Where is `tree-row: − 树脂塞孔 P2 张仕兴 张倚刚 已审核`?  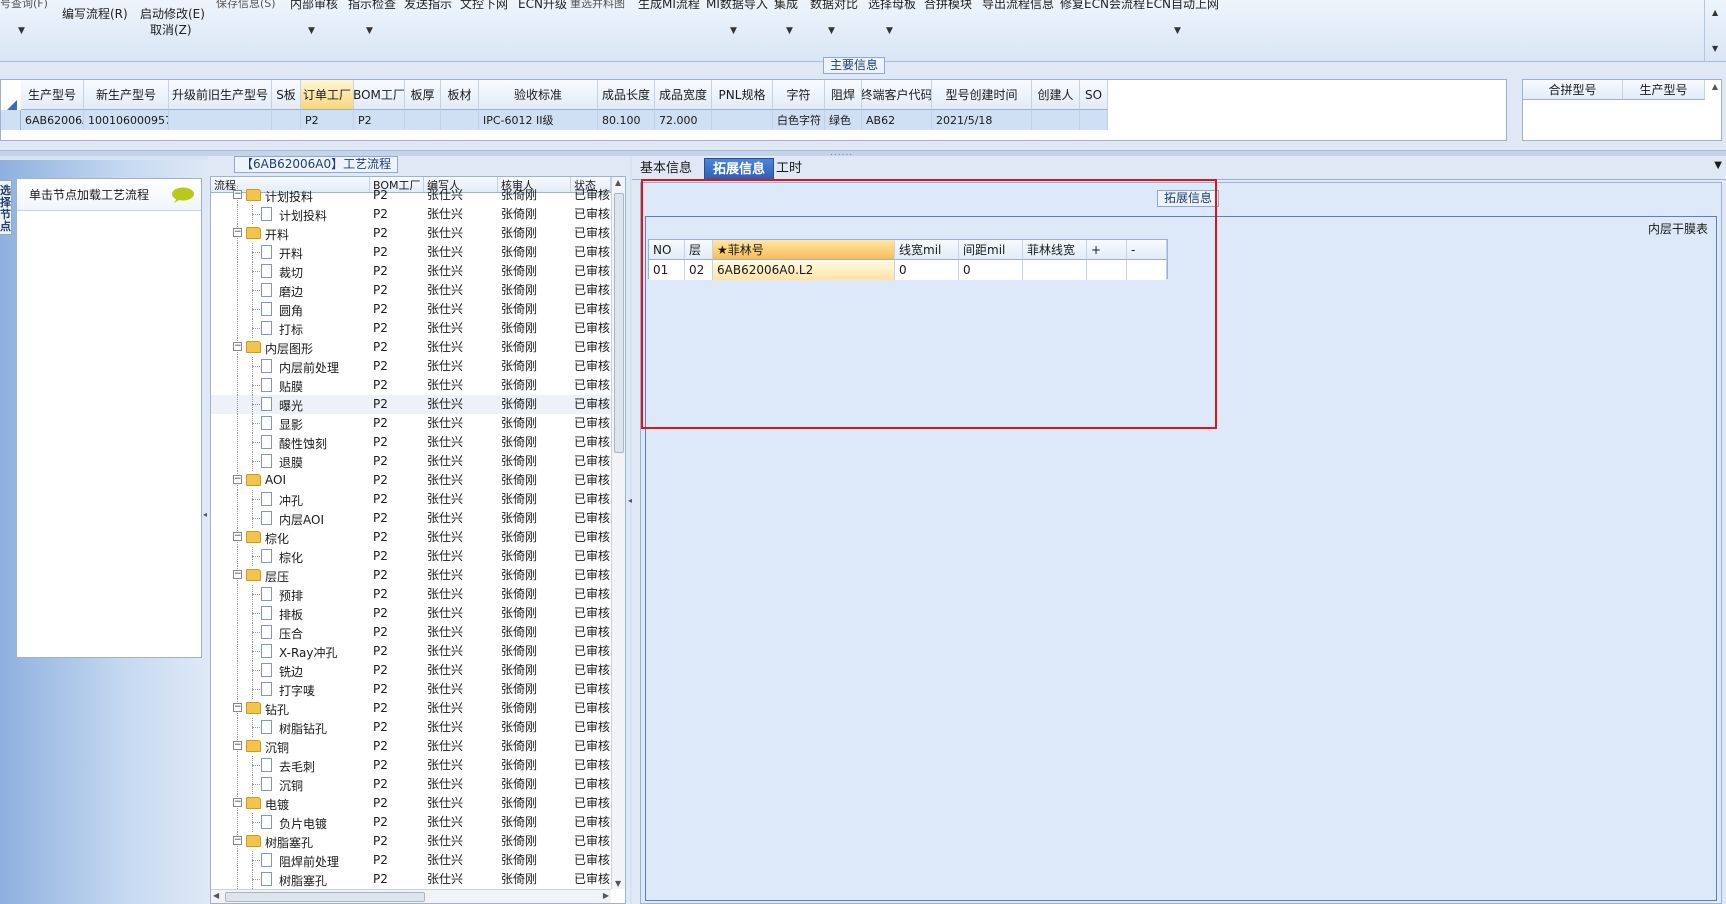 tree-row: − 树脂塞孔 P2 张仕兴 张倚刚 已审核 is located at coordinates (411, 841).